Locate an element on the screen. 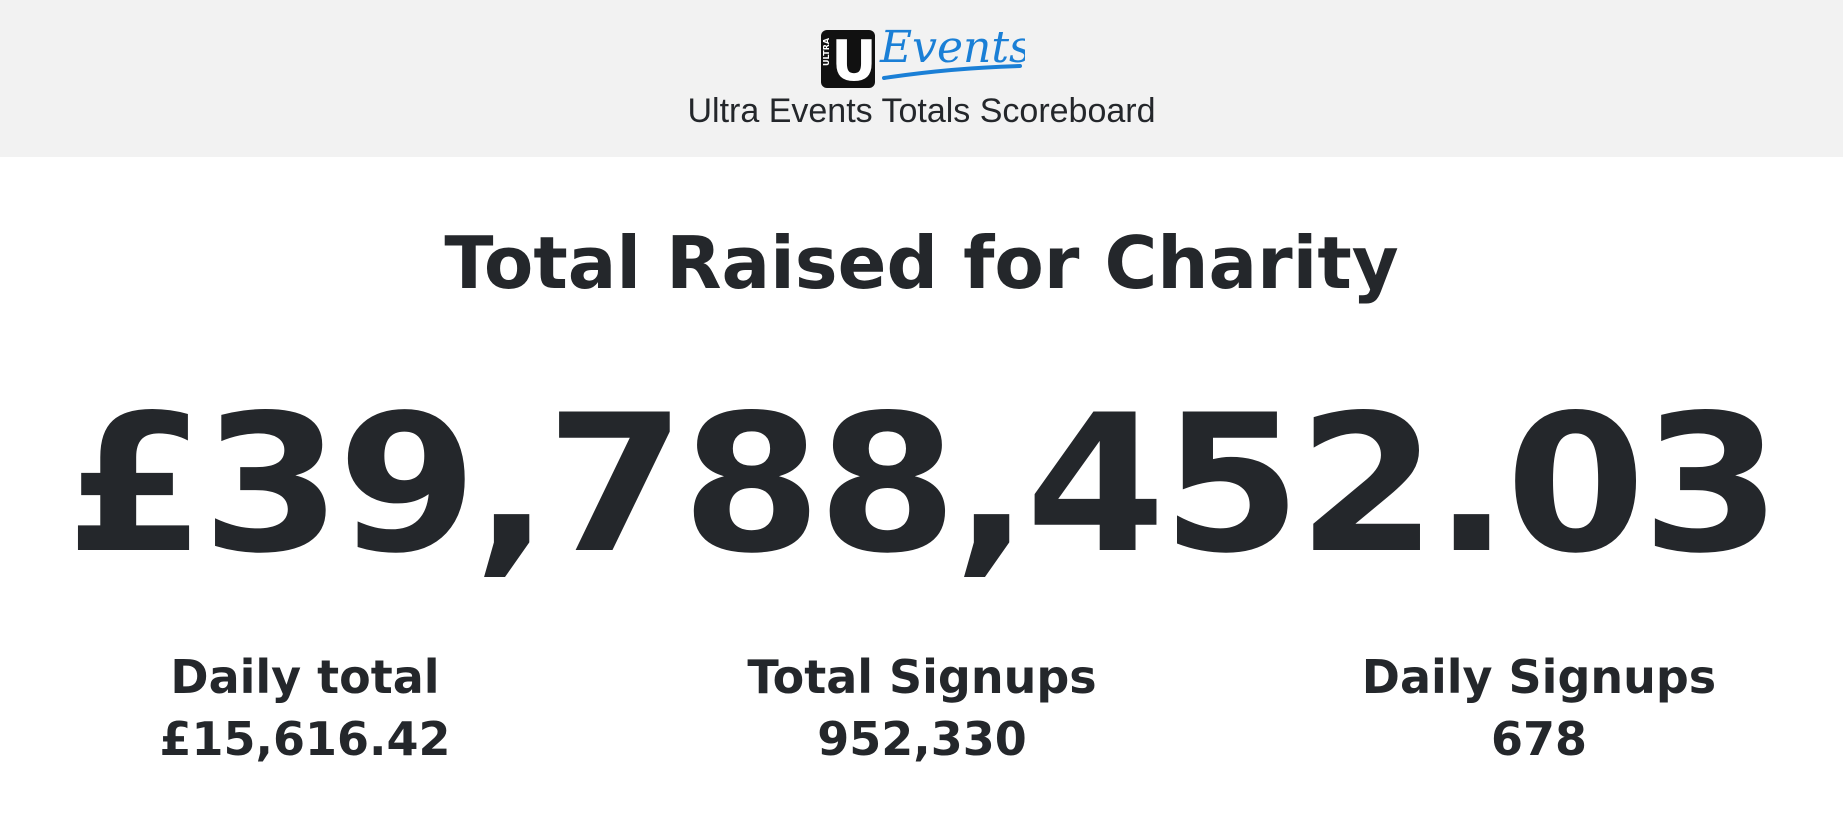  stat-total-signups: Total Signups 952,330 is located at coordinates (922, 708).